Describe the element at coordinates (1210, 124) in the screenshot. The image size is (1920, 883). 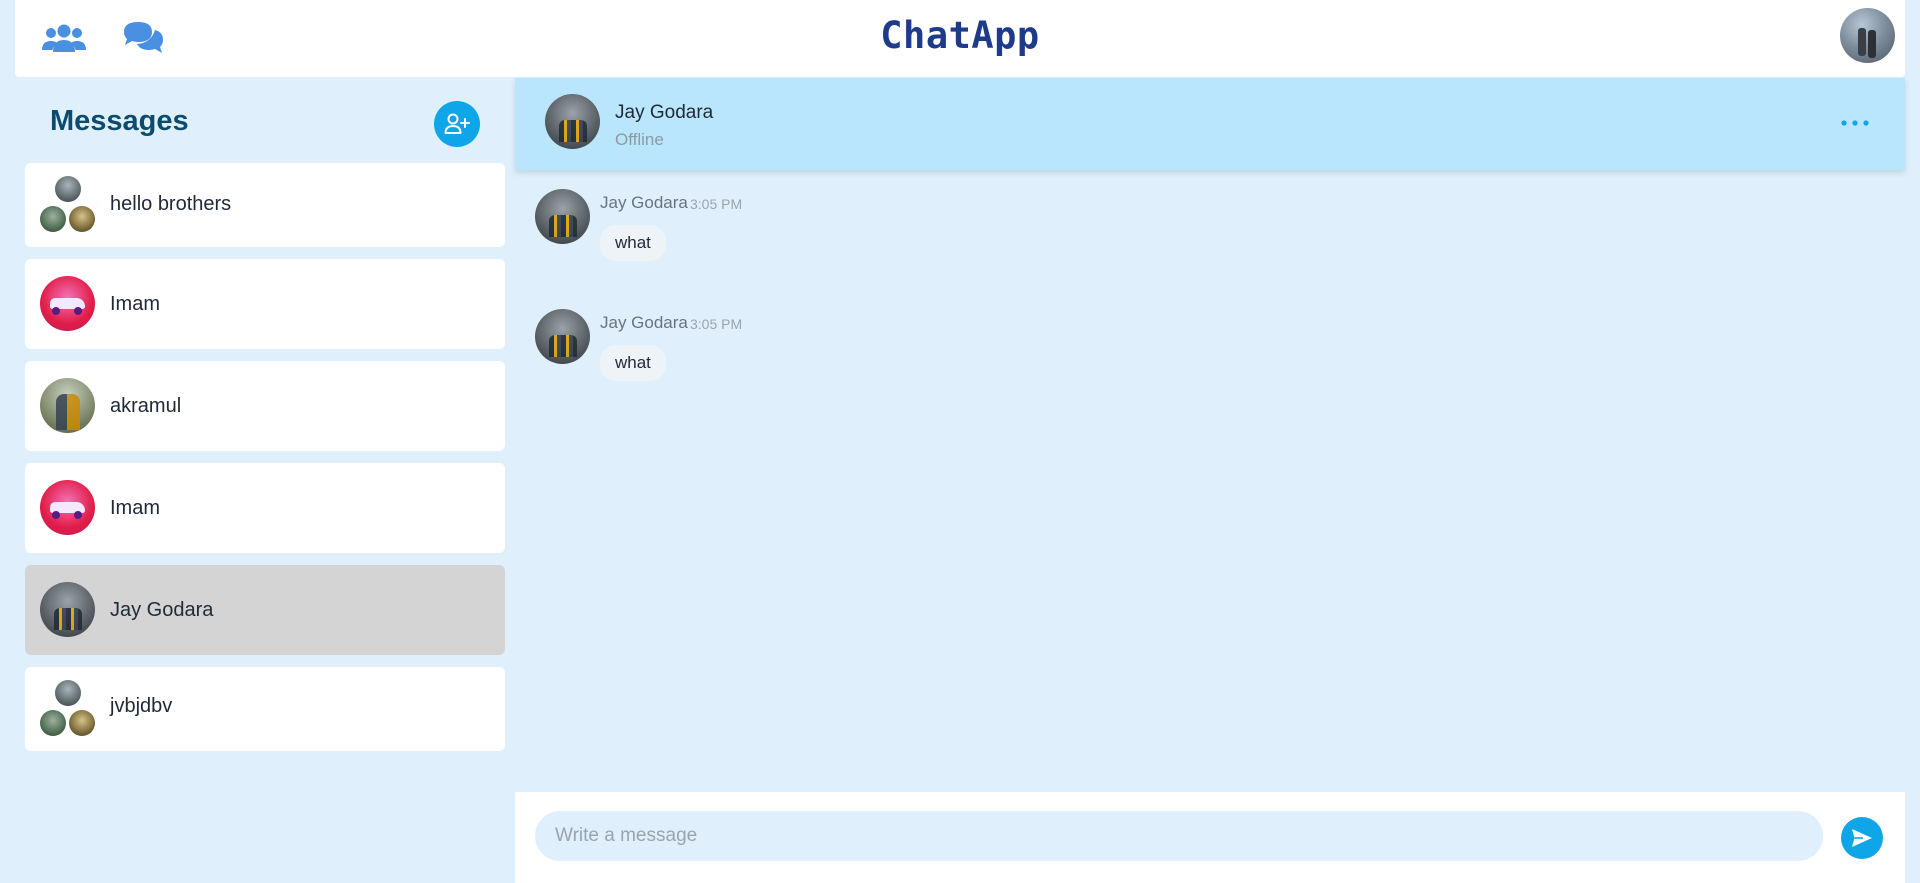
I see `conversation-header: Jay Godara Offline` at that location.